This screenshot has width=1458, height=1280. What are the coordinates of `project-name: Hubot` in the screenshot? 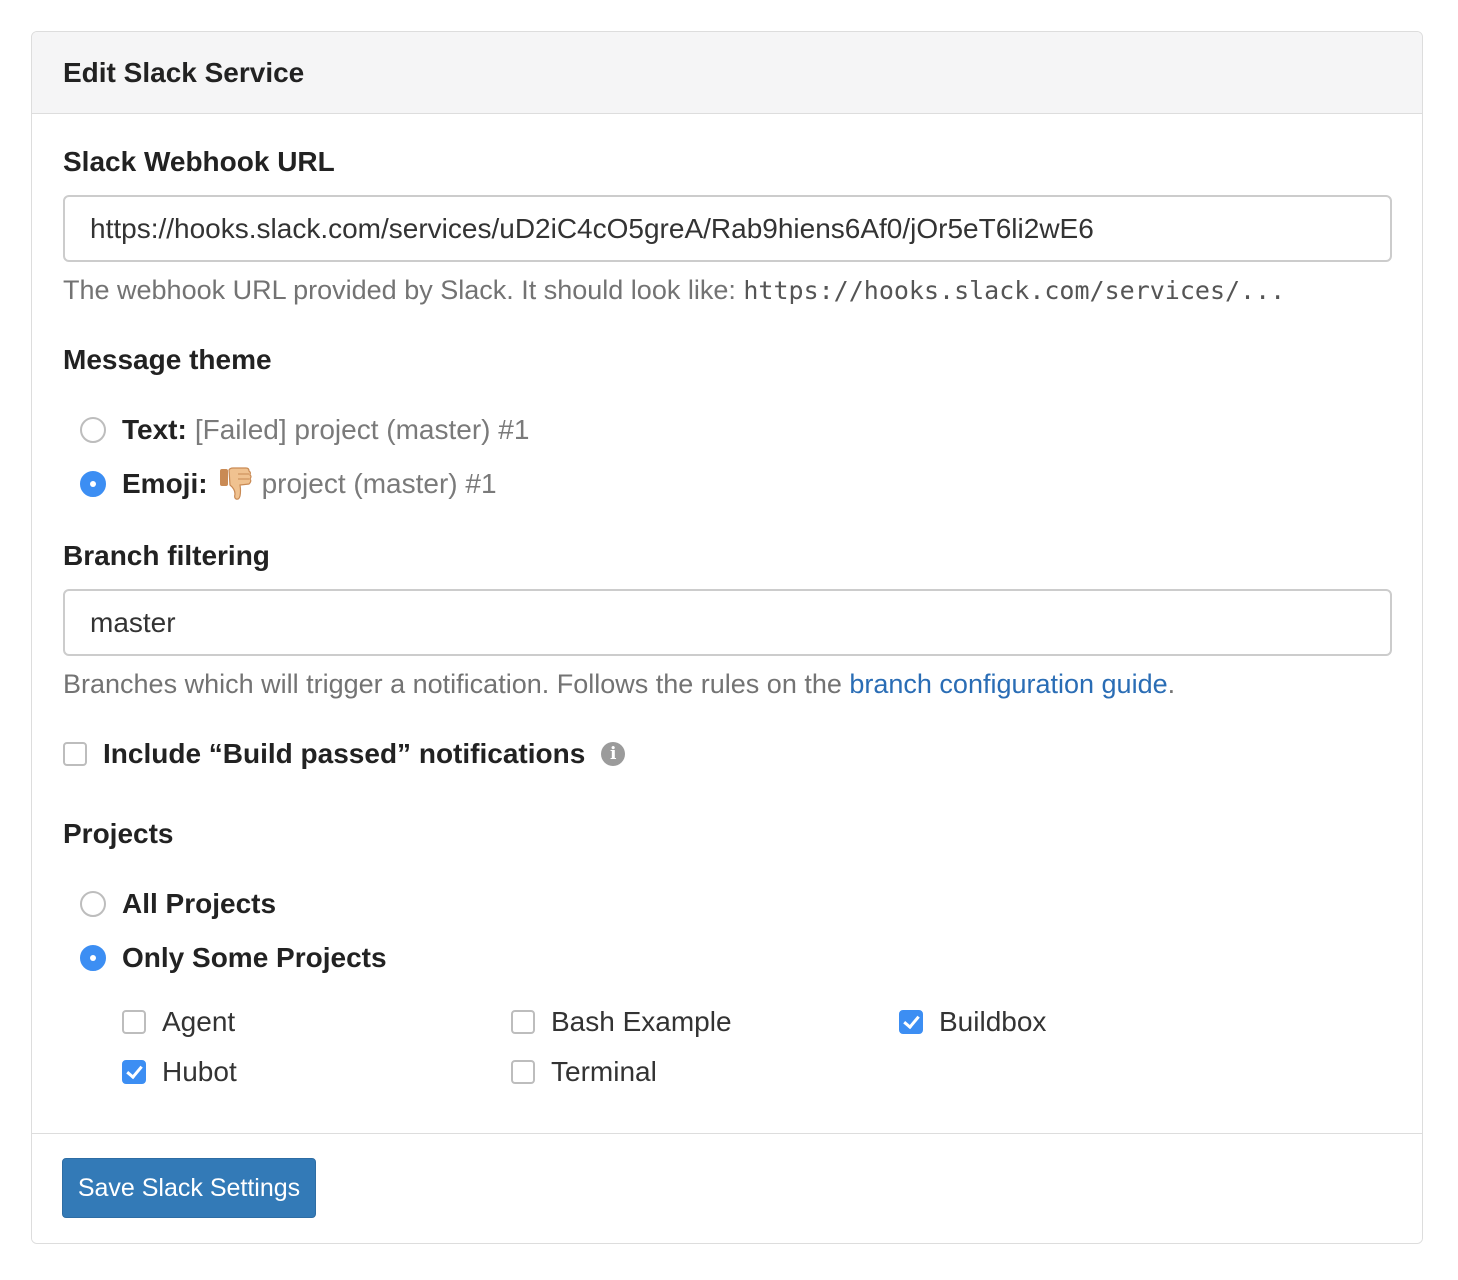 It's located at (199, 1071).